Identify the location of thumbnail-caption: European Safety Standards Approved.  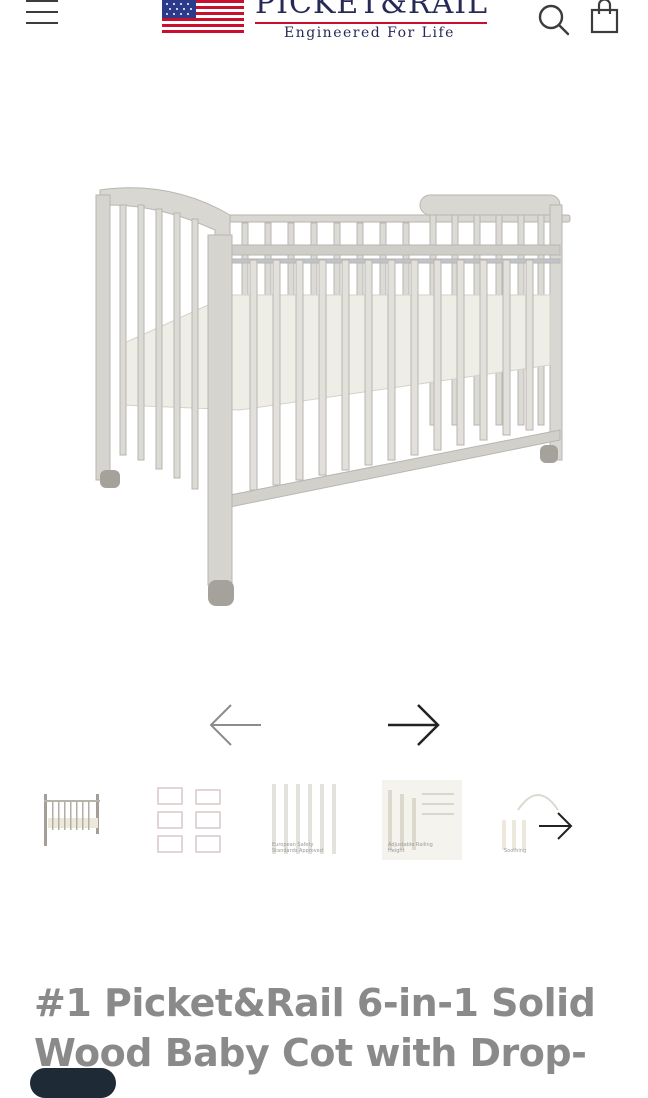
(297, 848).